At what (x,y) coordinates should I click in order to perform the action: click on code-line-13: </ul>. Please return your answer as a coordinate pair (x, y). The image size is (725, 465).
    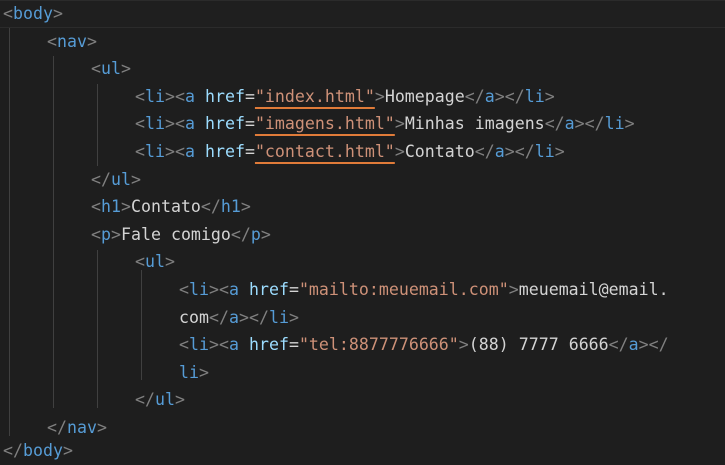
    Looking at the image, I should click on (160, 400).